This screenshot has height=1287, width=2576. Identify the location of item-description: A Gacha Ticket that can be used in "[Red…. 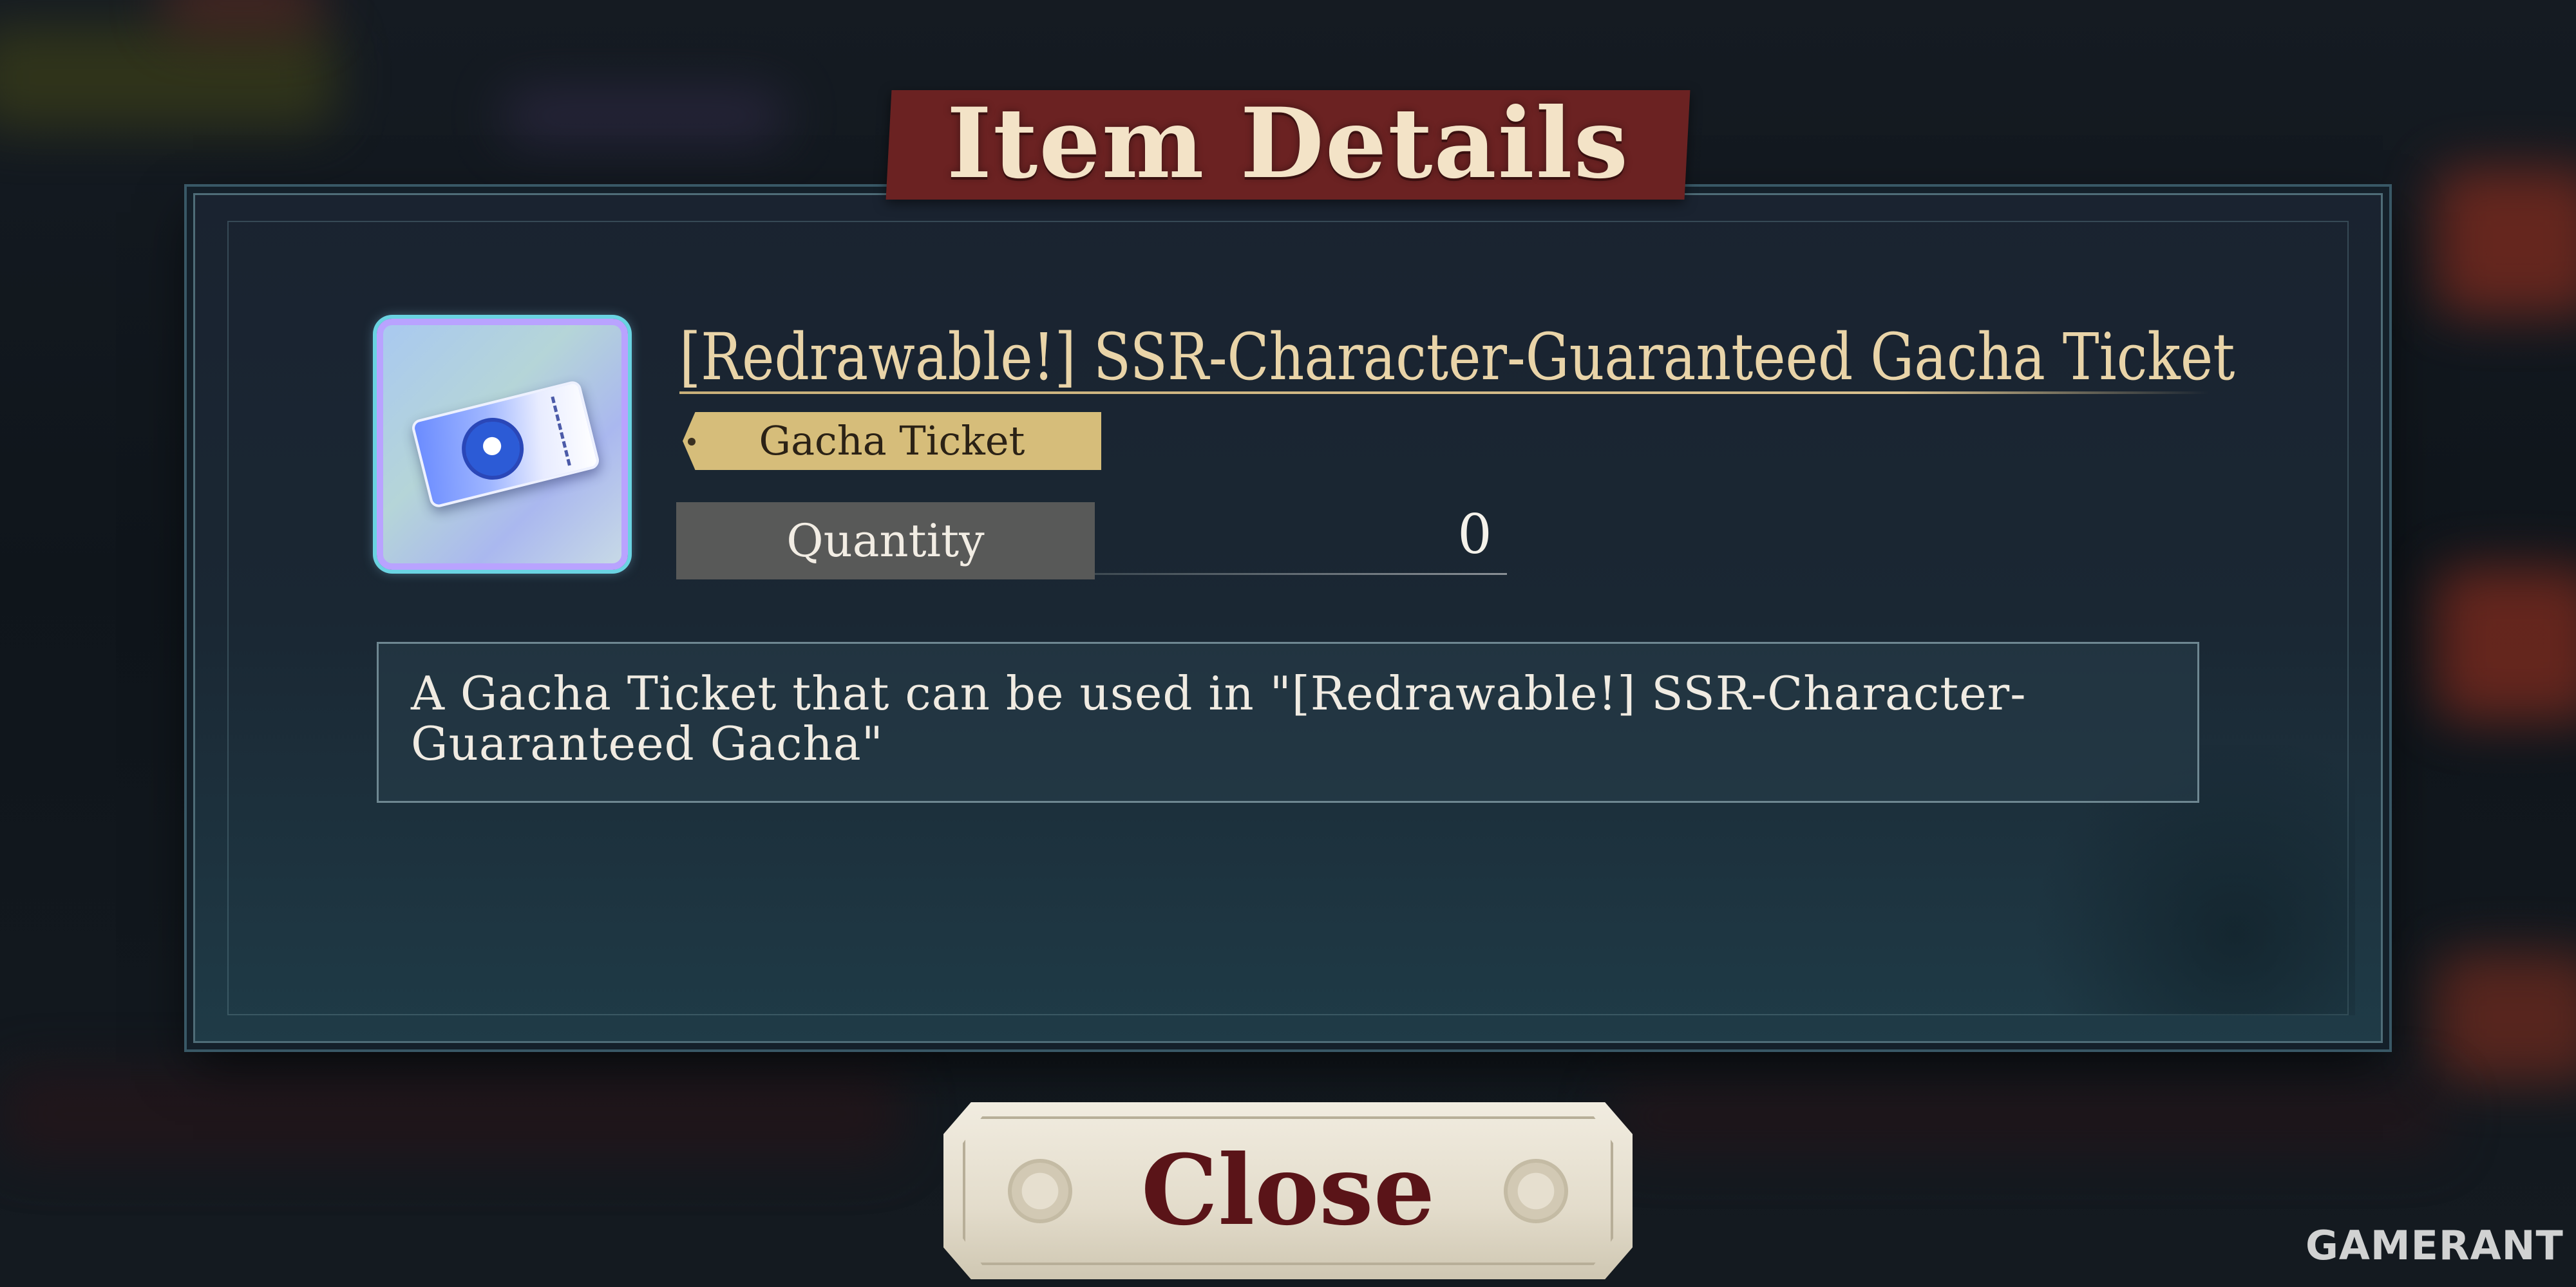
(1288, 722).